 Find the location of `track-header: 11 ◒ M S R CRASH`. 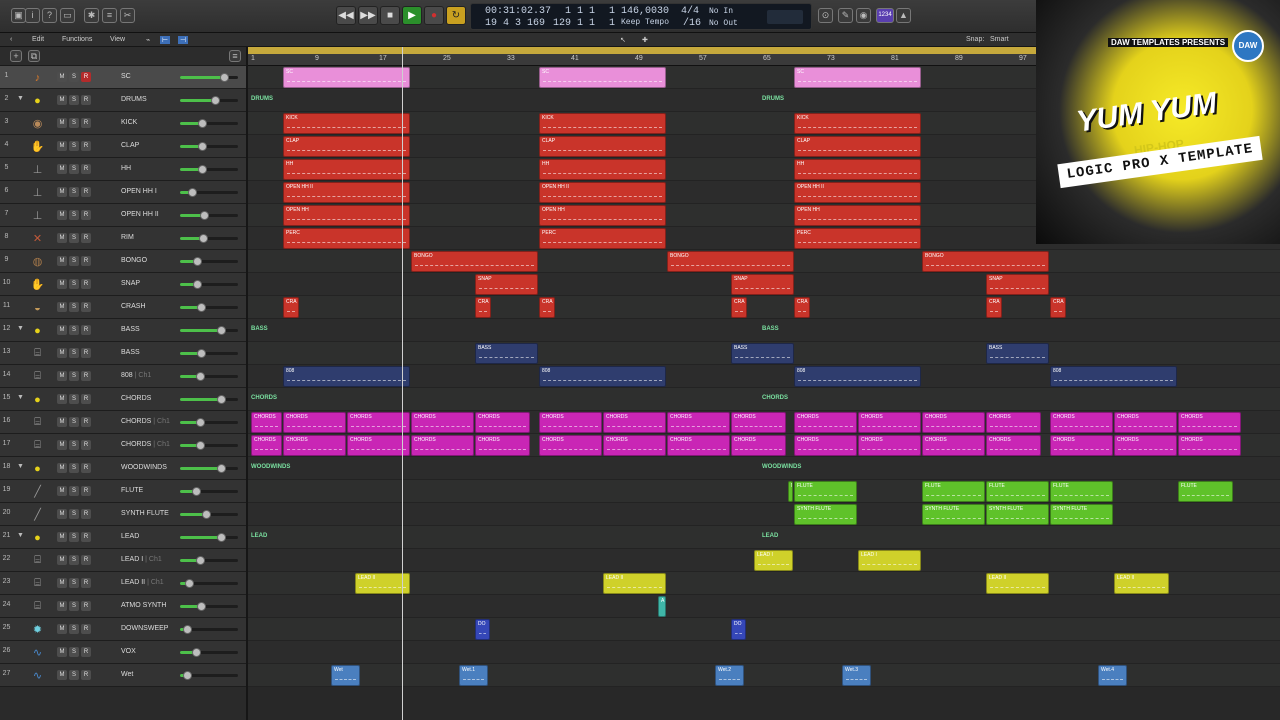

track-header: 11 ◒ M S R CRASH is located at coordinates (123, 307).